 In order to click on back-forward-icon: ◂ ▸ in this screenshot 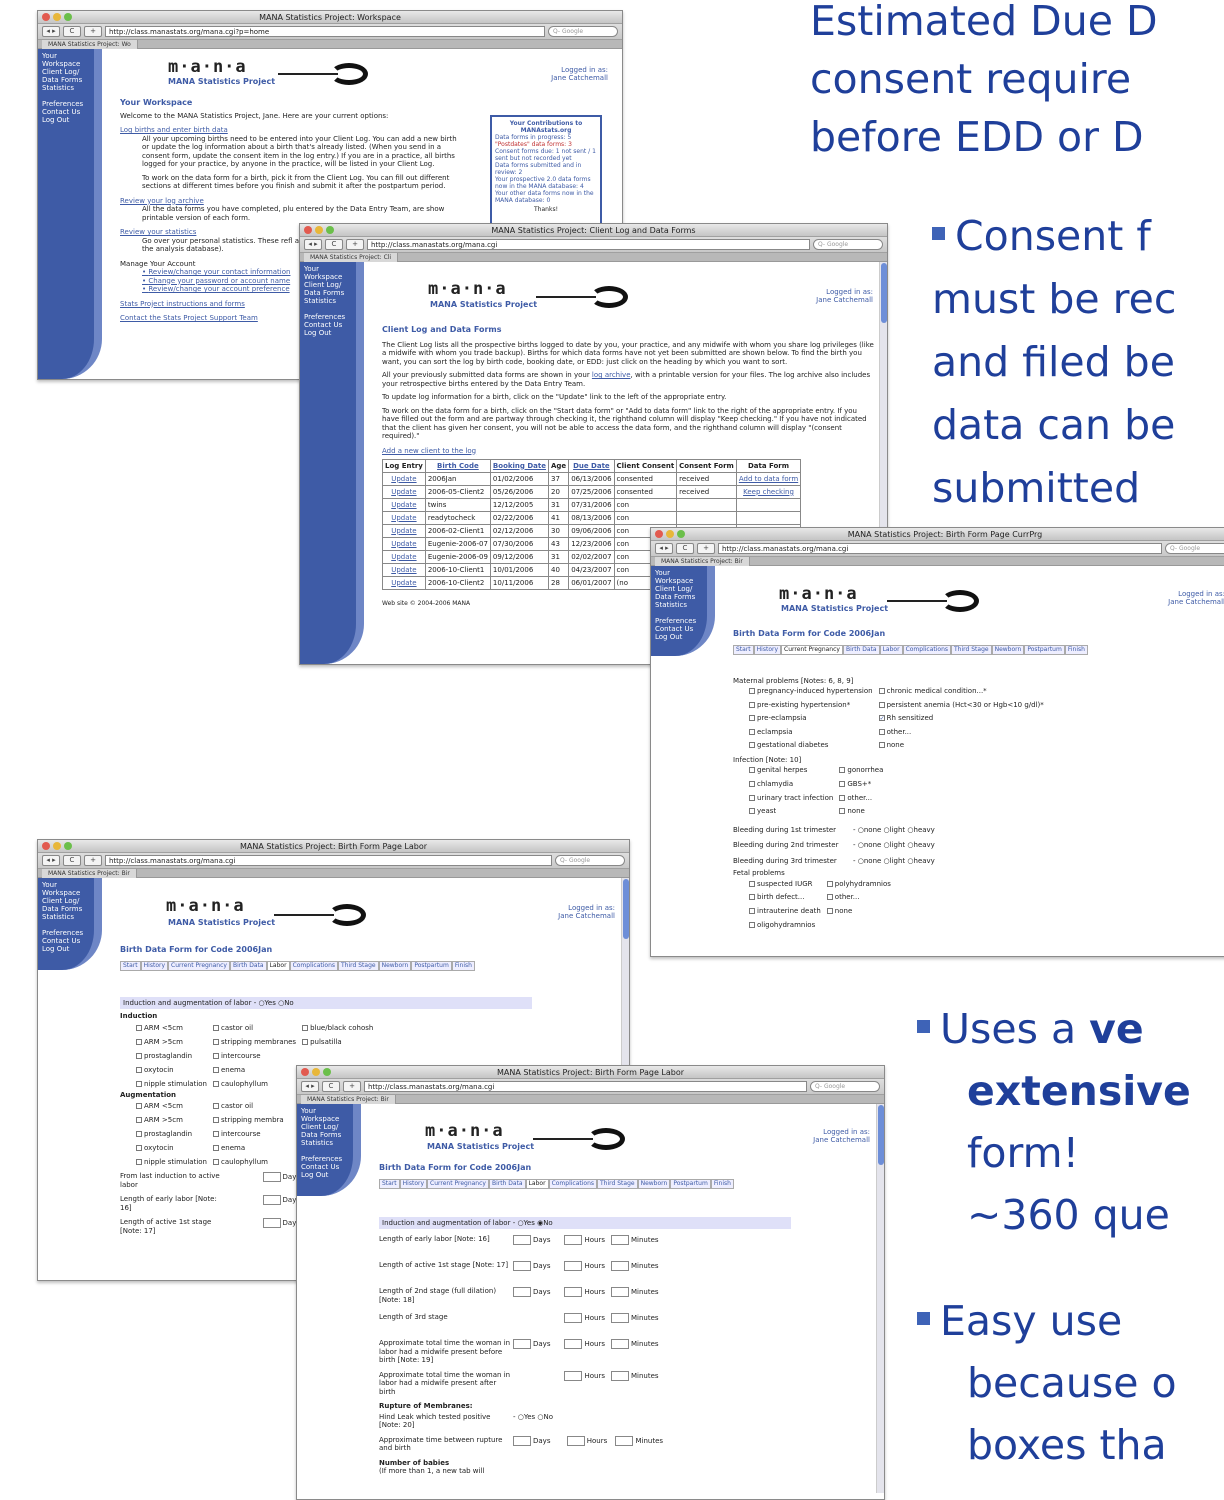, I will do `click(51, 31)`.